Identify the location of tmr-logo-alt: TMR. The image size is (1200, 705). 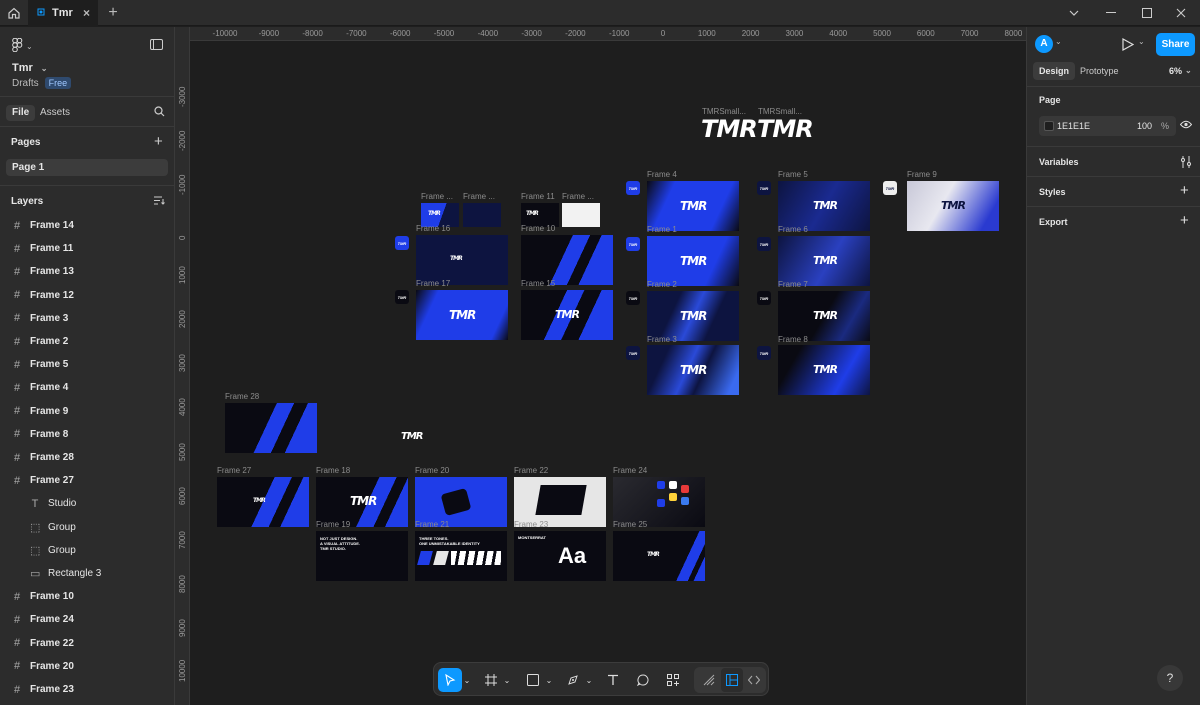
(785, 129).